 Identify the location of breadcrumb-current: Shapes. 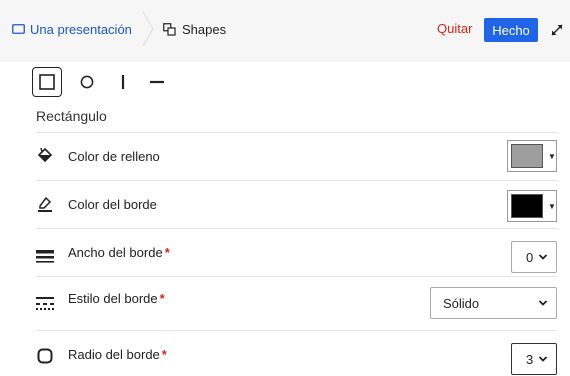
(194, 29).